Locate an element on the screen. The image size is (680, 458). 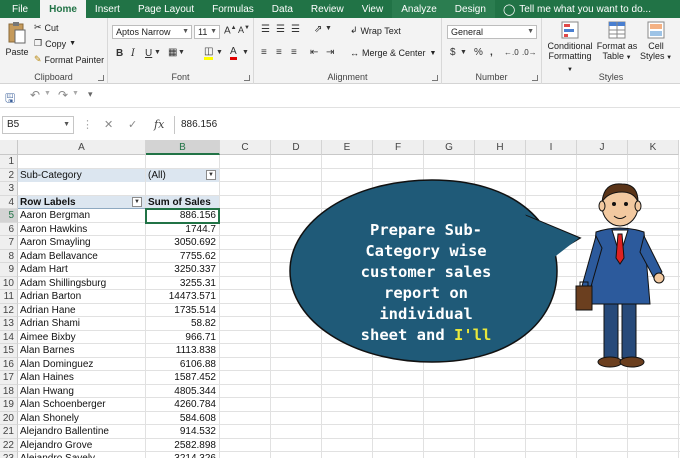
pivot-row-label: Adrian Shami is located at coordinates (81, 324).